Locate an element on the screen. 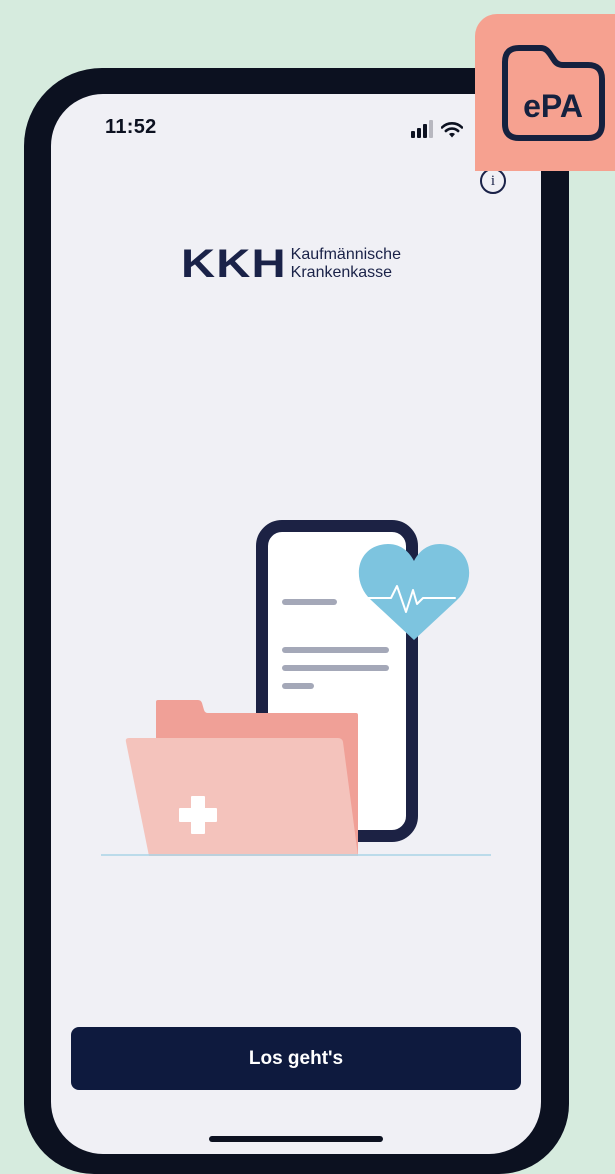  epa-badge: ePA is located at coordinates (545, 92).